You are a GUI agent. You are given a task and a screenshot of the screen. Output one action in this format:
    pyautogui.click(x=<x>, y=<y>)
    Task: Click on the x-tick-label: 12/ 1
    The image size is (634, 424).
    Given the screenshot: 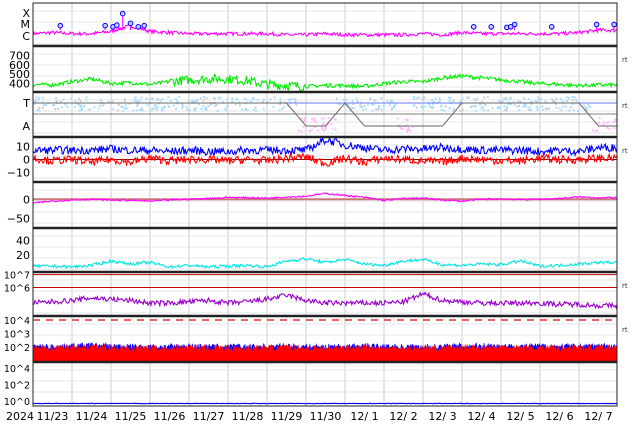 What is the action you would take?
    pyautogui.click(x=364, y=416)
    